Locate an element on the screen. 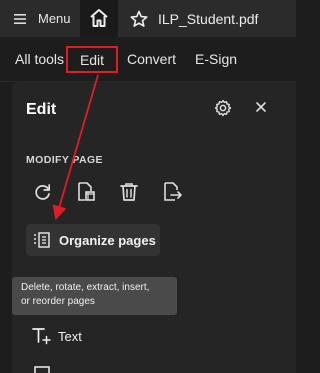  add-text-tool: Text is located at coordinates (57, 336).